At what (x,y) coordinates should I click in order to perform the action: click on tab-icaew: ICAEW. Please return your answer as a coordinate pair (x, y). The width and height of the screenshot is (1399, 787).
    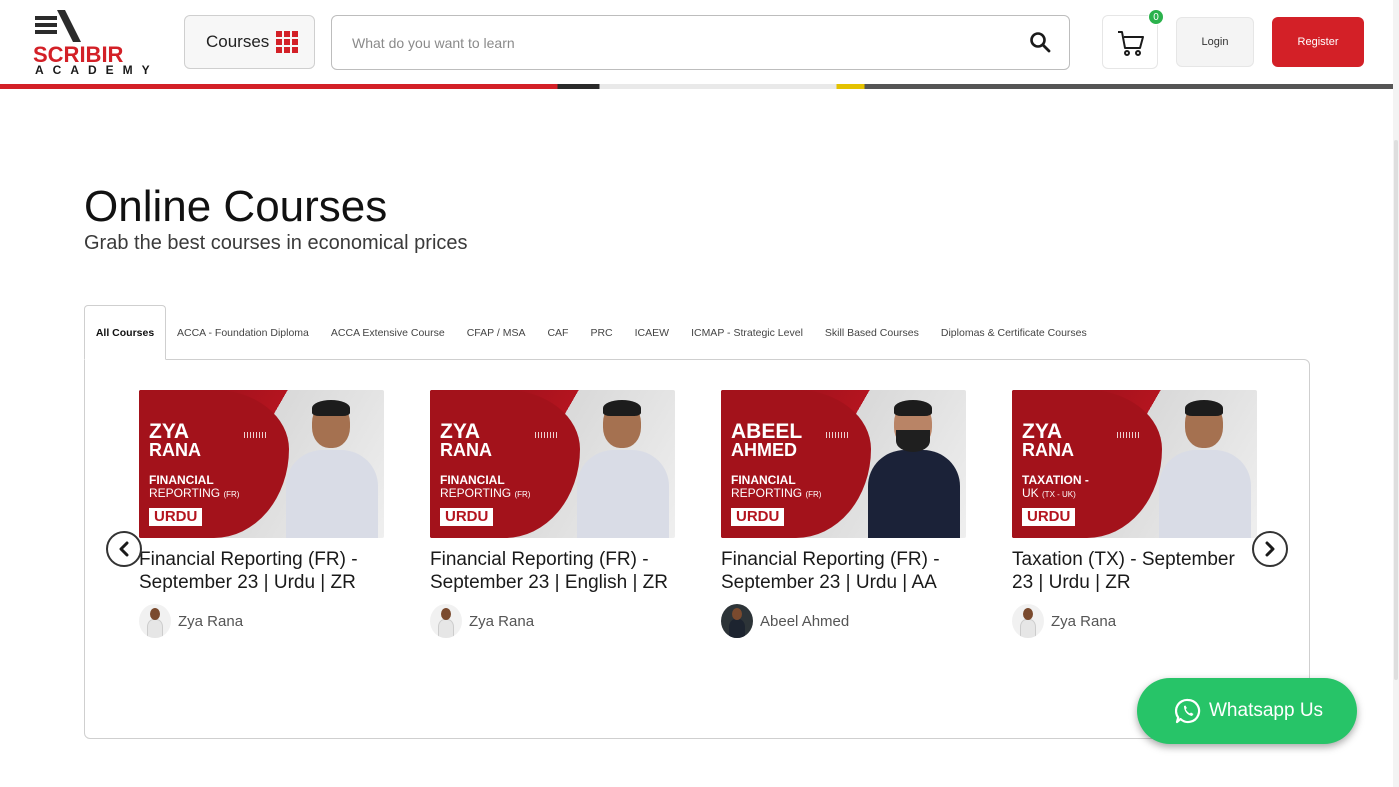
    Looking at the image, I should click on (652, 332).